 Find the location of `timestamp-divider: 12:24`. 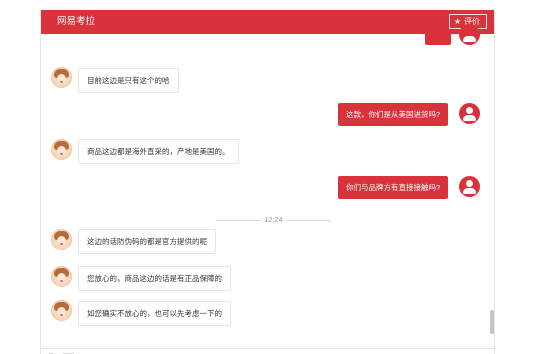

timestamp-divider: 12:24 is located at coordinates (273, 220).